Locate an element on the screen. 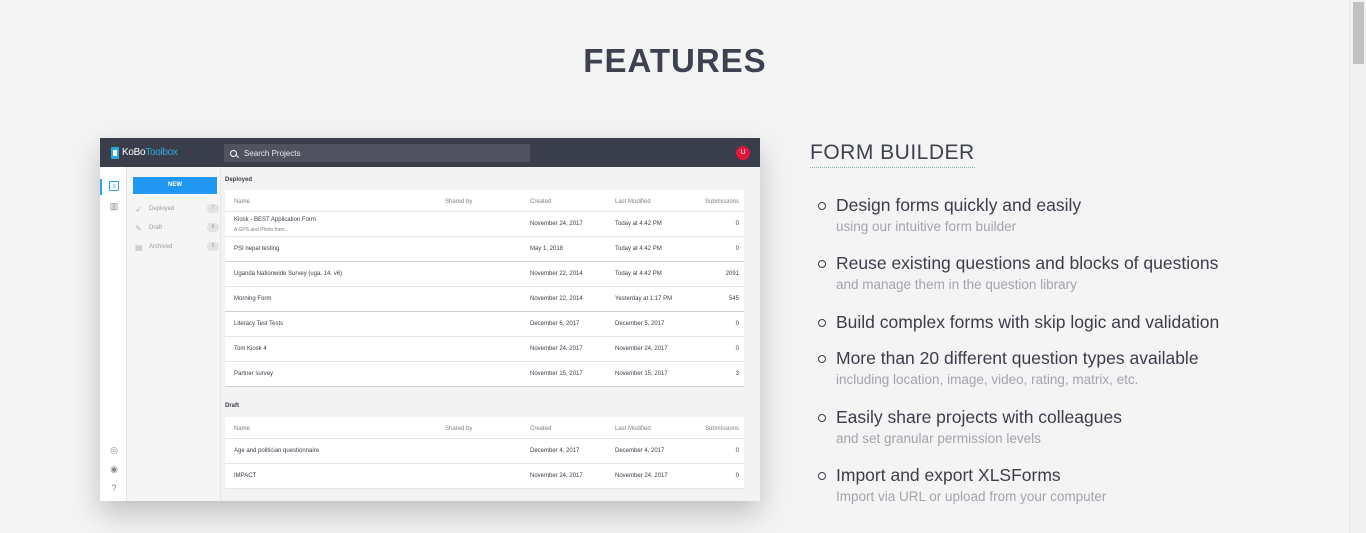 Image resolution: width=1366 pixels, height=533 pixels. project-name: PSI nepal testing is located at coordinates (257, 249).